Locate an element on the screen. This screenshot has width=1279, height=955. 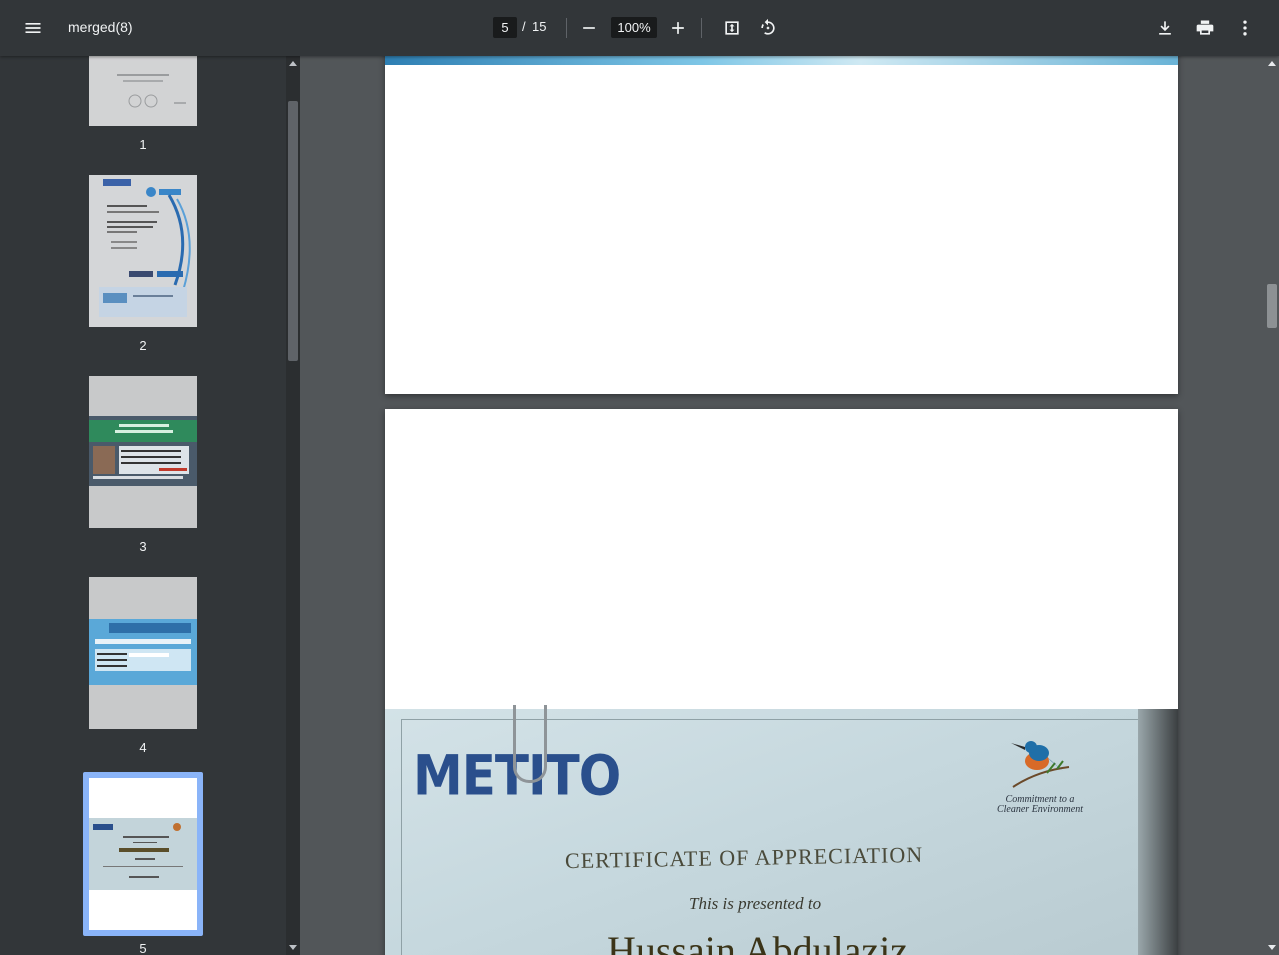
sidebar-scrollbar is located at coordinates (293, 505).